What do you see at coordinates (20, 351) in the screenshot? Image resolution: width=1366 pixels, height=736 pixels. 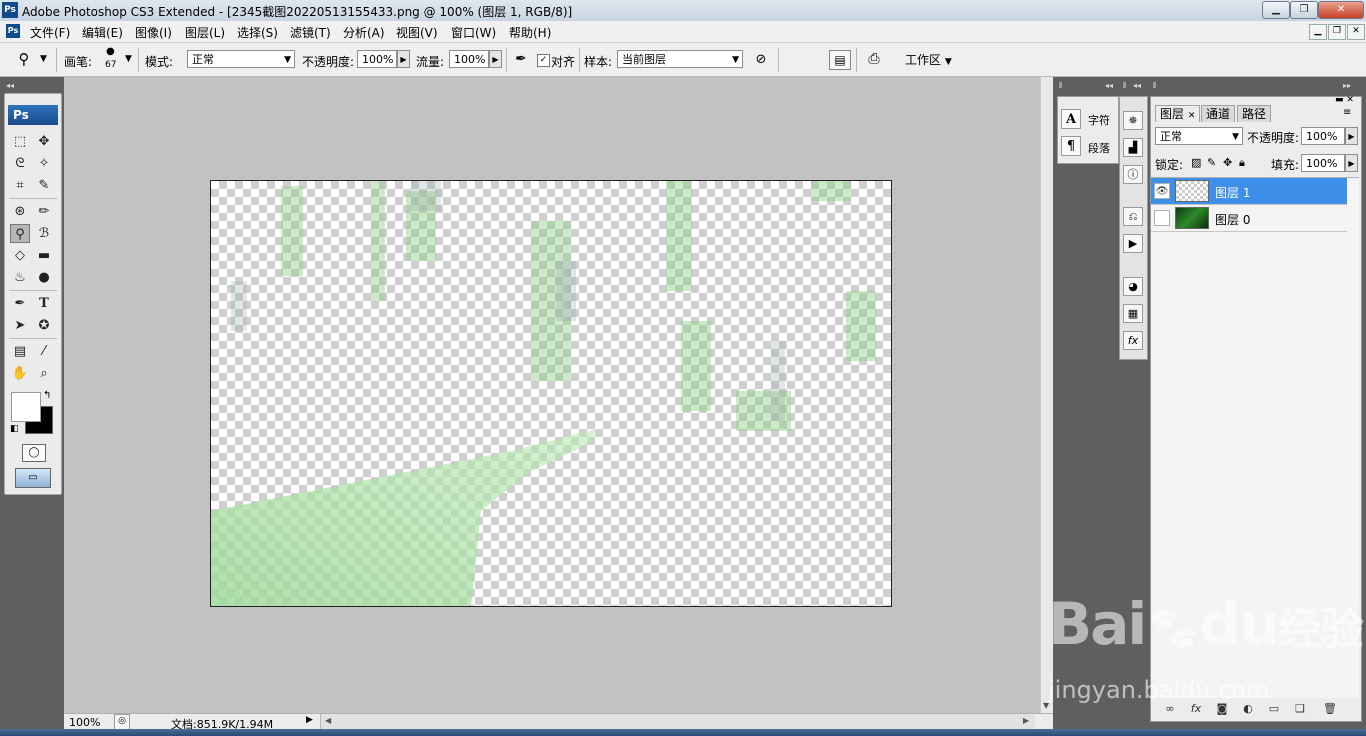 I see `notes-tool-icon: ▤` at bounding box center [20, 351].